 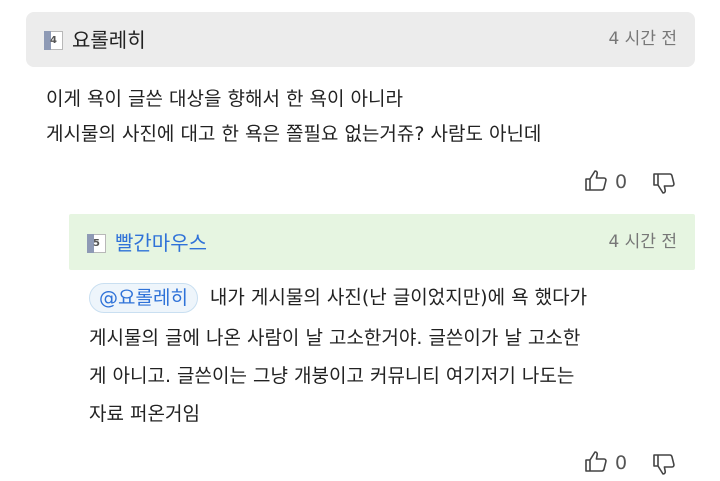 I want to click on reply-timestamp: 4 시간 전, so click(x=642, y=242).